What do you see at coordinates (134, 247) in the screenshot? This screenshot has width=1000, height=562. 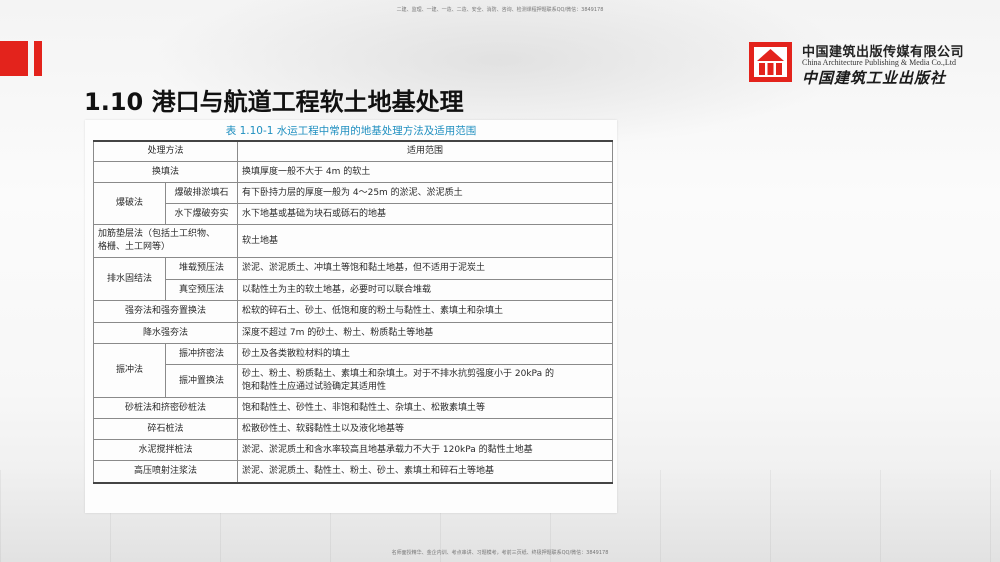 I see `method-line: 格栅、土工网等）` at bounding box center [134, 247].